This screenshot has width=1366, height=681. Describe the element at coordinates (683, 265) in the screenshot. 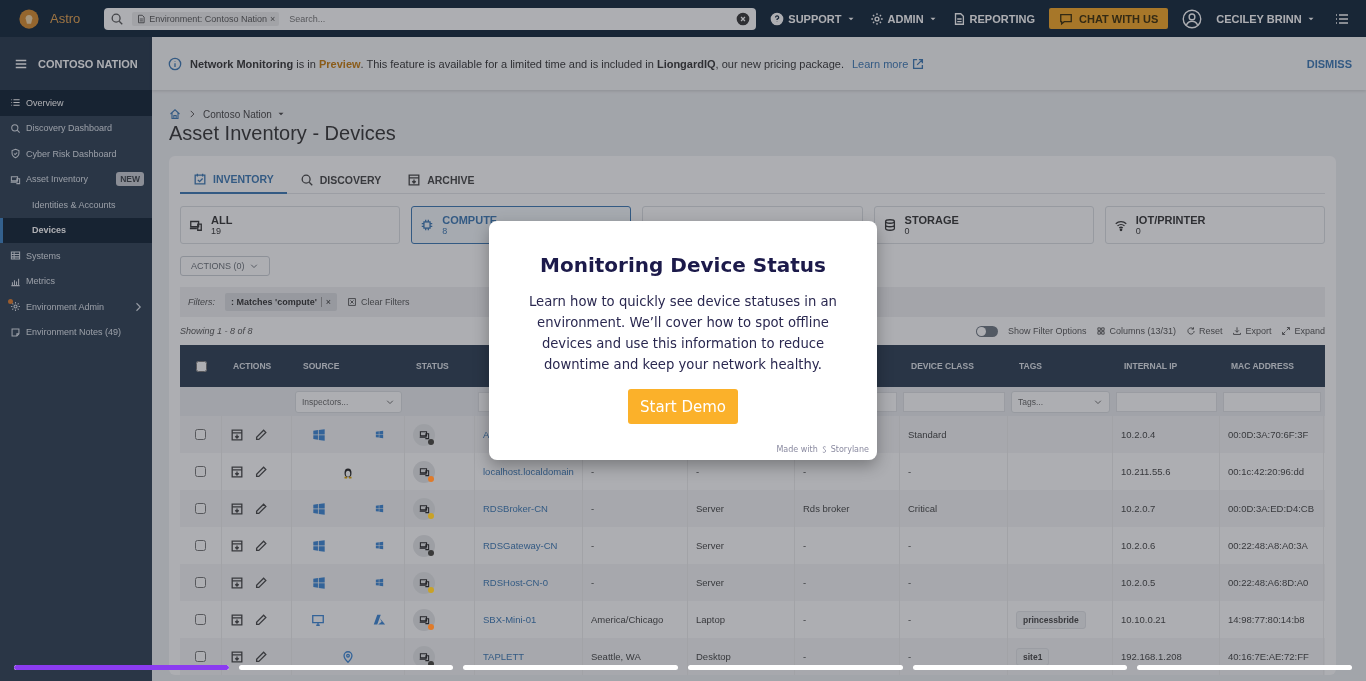

I see `modal-title: Monitoring Device Status` at that location.